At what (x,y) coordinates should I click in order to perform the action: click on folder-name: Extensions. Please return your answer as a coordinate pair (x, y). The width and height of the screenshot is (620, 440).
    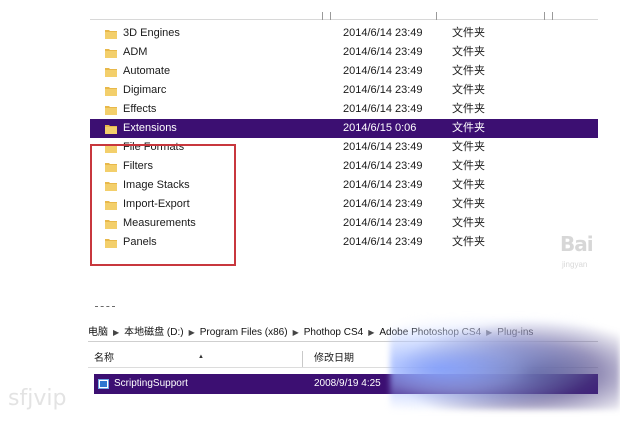
    Looking at the image, I should click on (150, 128).